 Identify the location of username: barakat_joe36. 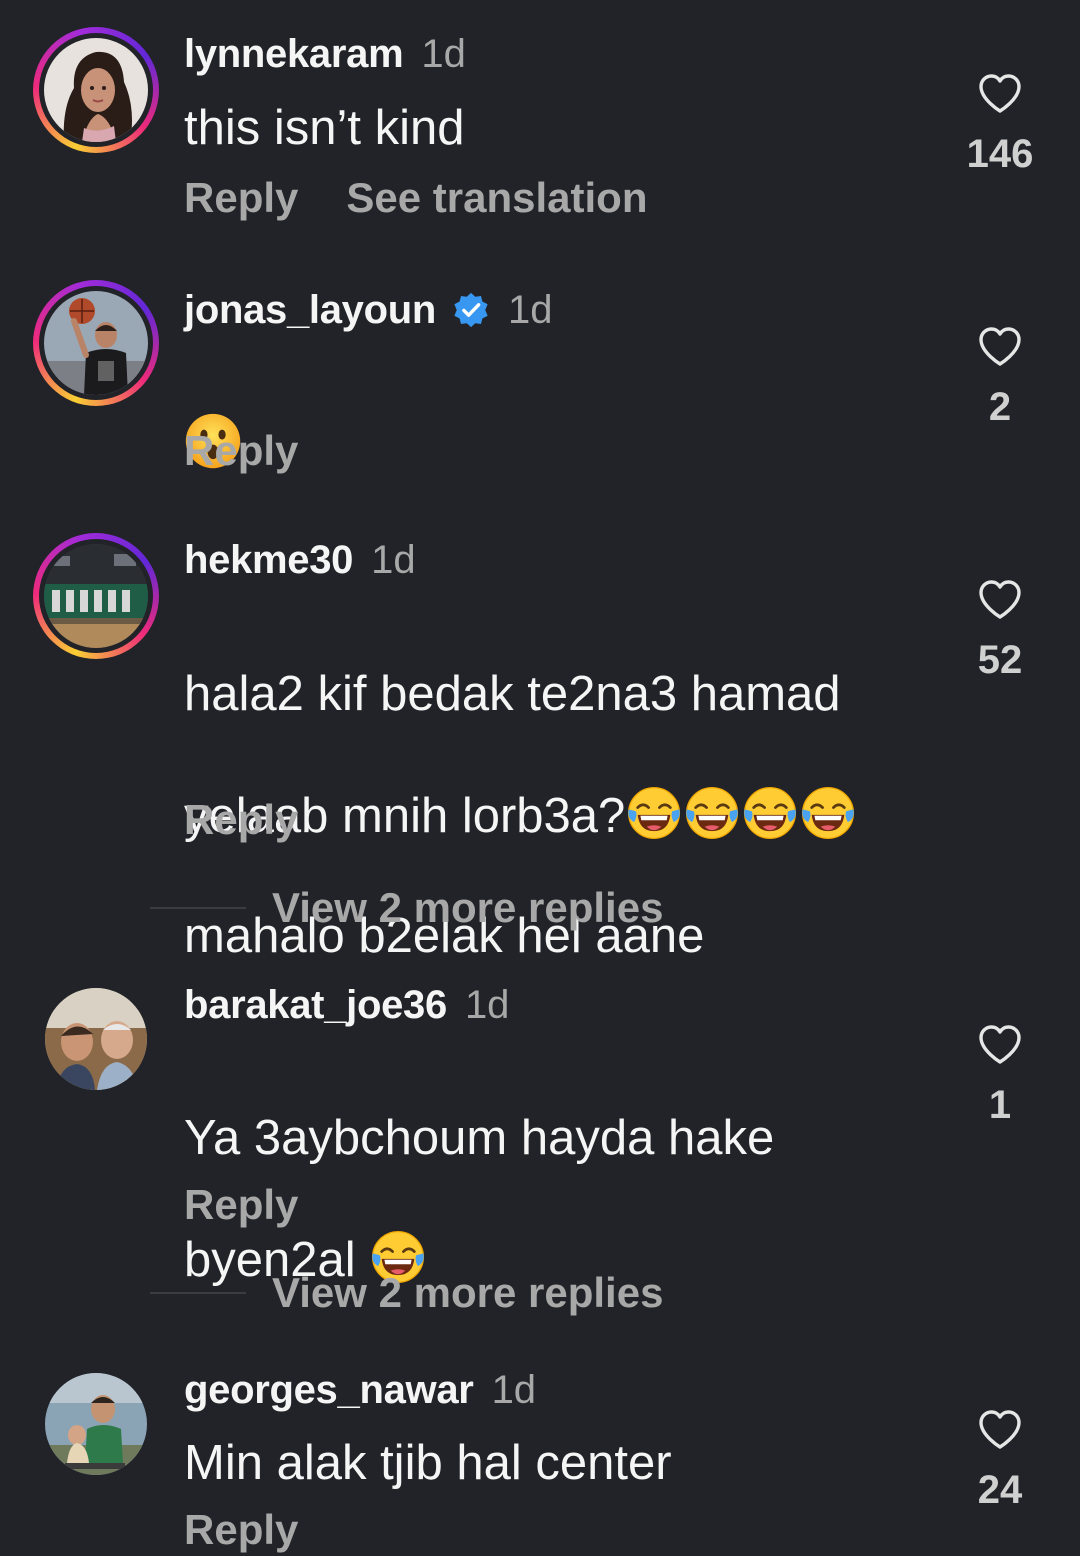
(315, 1005).